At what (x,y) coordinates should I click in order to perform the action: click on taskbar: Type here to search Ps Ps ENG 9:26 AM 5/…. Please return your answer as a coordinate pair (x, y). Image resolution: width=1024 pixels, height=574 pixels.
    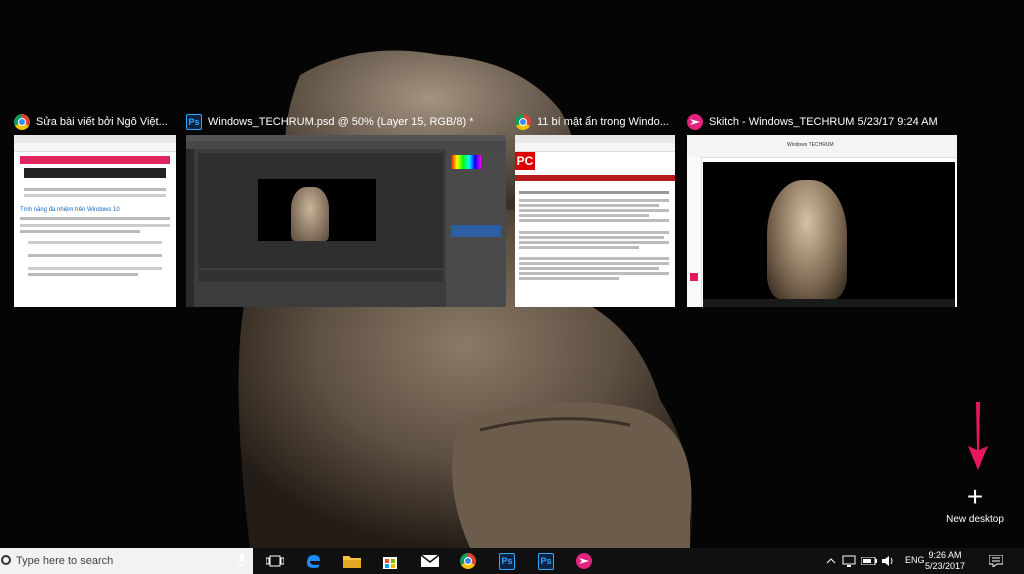
    Looking at the image, I should click on (512, 561).